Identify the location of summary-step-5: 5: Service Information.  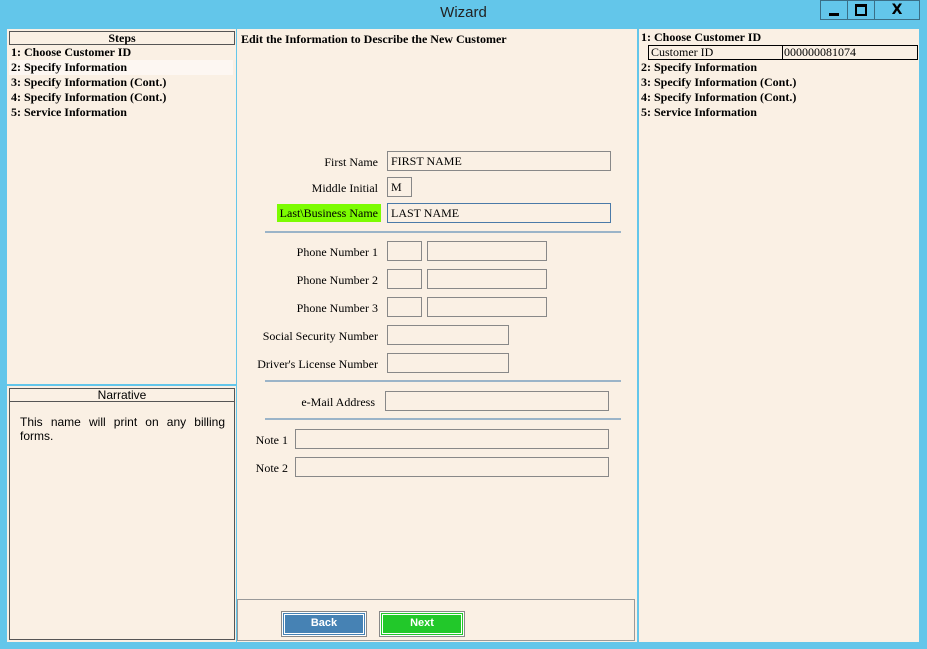
(699, 112).